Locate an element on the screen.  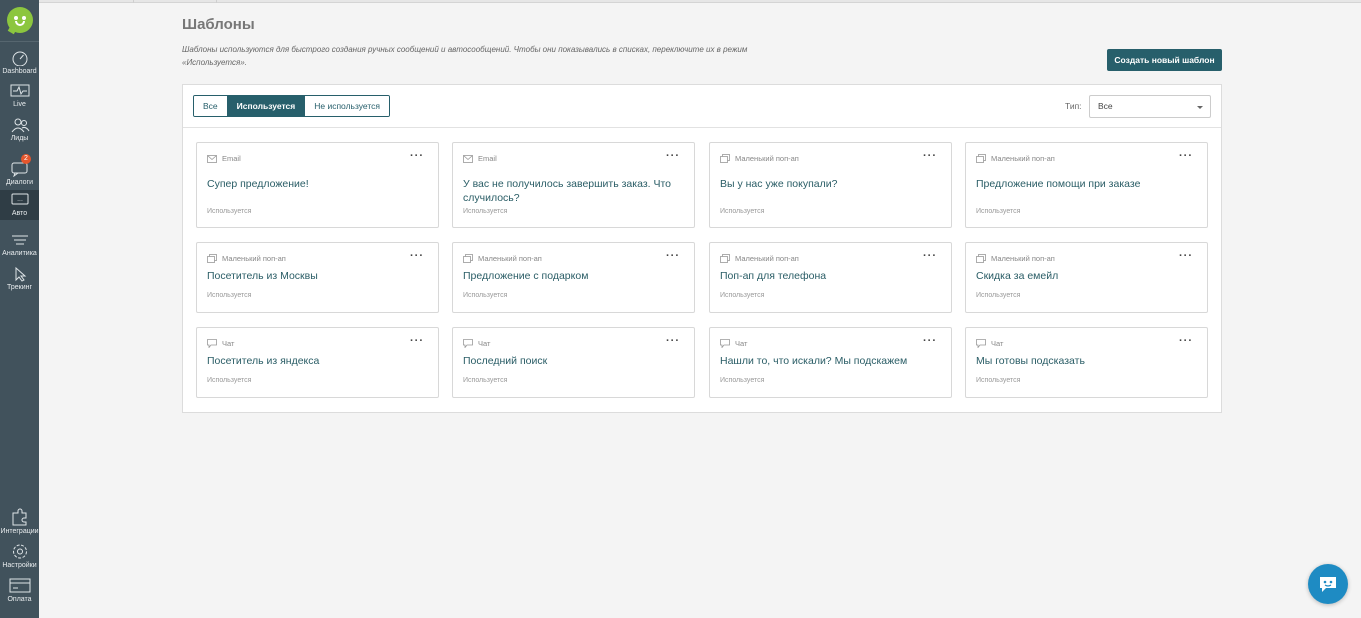
template-title: Вы у нас уже покупали? is located at coordinates (830, 184).